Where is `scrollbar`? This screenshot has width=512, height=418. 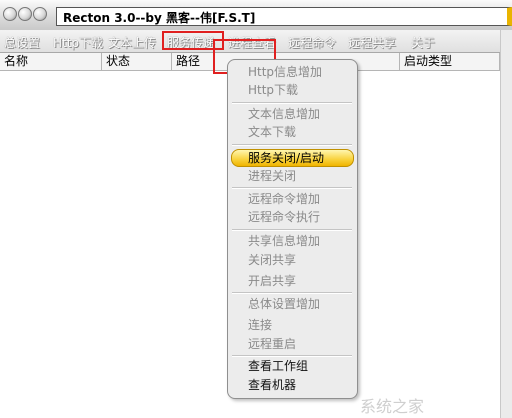 scrollbar is located at coordinates (506, 224).